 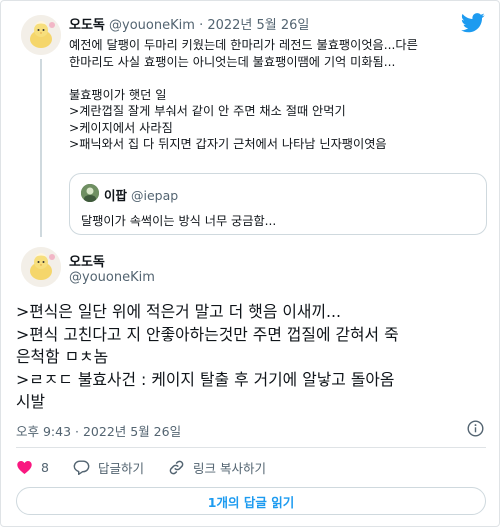 I want to click on copy-link-label: 링크 복사하기, so click(x=229, y=468).